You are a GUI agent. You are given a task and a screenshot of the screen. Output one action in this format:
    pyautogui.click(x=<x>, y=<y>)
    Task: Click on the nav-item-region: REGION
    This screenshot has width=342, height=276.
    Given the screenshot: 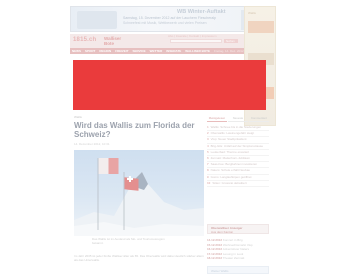 What is the action you would take?
    pyautogui.click(x=105, y=51)
    